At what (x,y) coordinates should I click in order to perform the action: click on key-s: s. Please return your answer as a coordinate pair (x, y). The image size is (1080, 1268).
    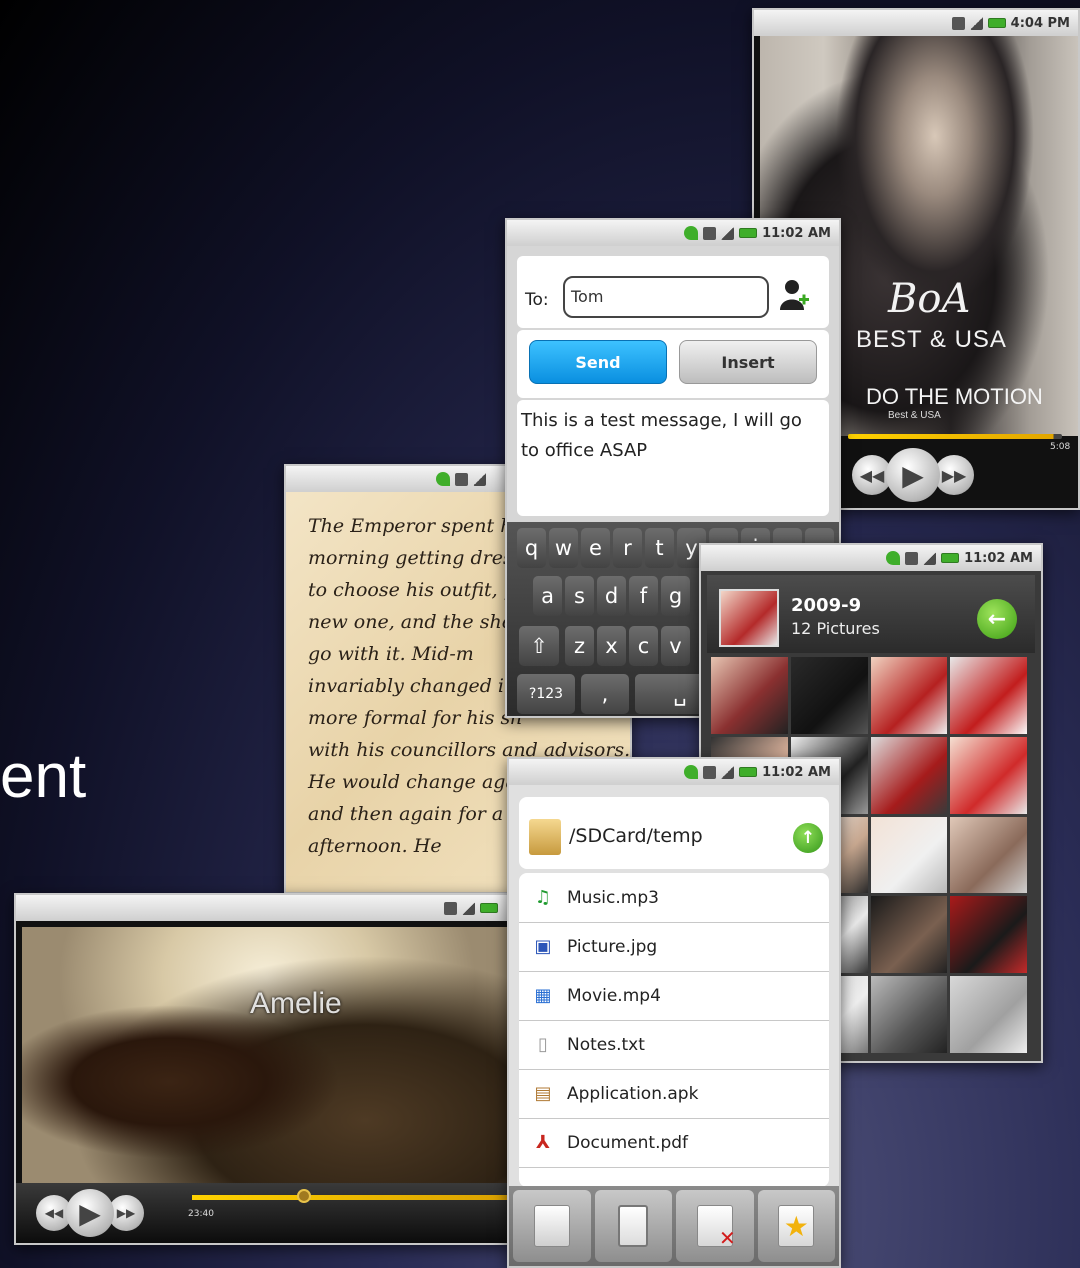
    Looking at the image, I should click on (579, 596).